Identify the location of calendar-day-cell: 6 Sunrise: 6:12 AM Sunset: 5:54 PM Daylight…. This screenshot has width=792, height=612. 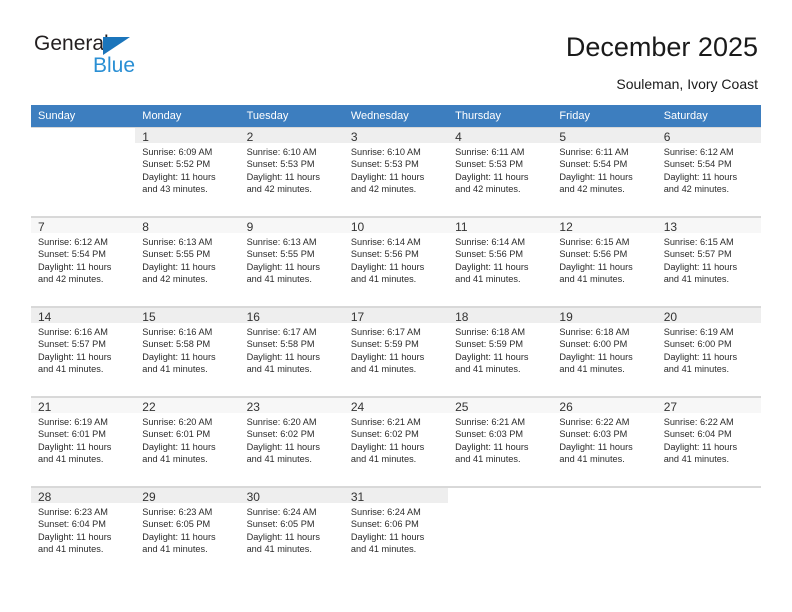
(708, 172).